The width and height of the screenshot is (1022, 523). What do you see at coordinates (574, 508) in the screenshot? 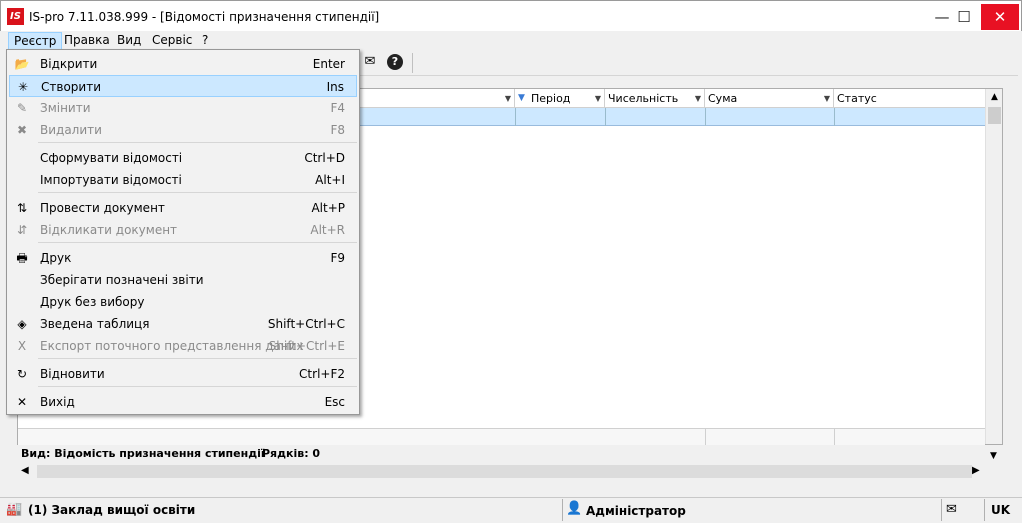
I see `user-icon: 👤` at bounding box center [574, 508].